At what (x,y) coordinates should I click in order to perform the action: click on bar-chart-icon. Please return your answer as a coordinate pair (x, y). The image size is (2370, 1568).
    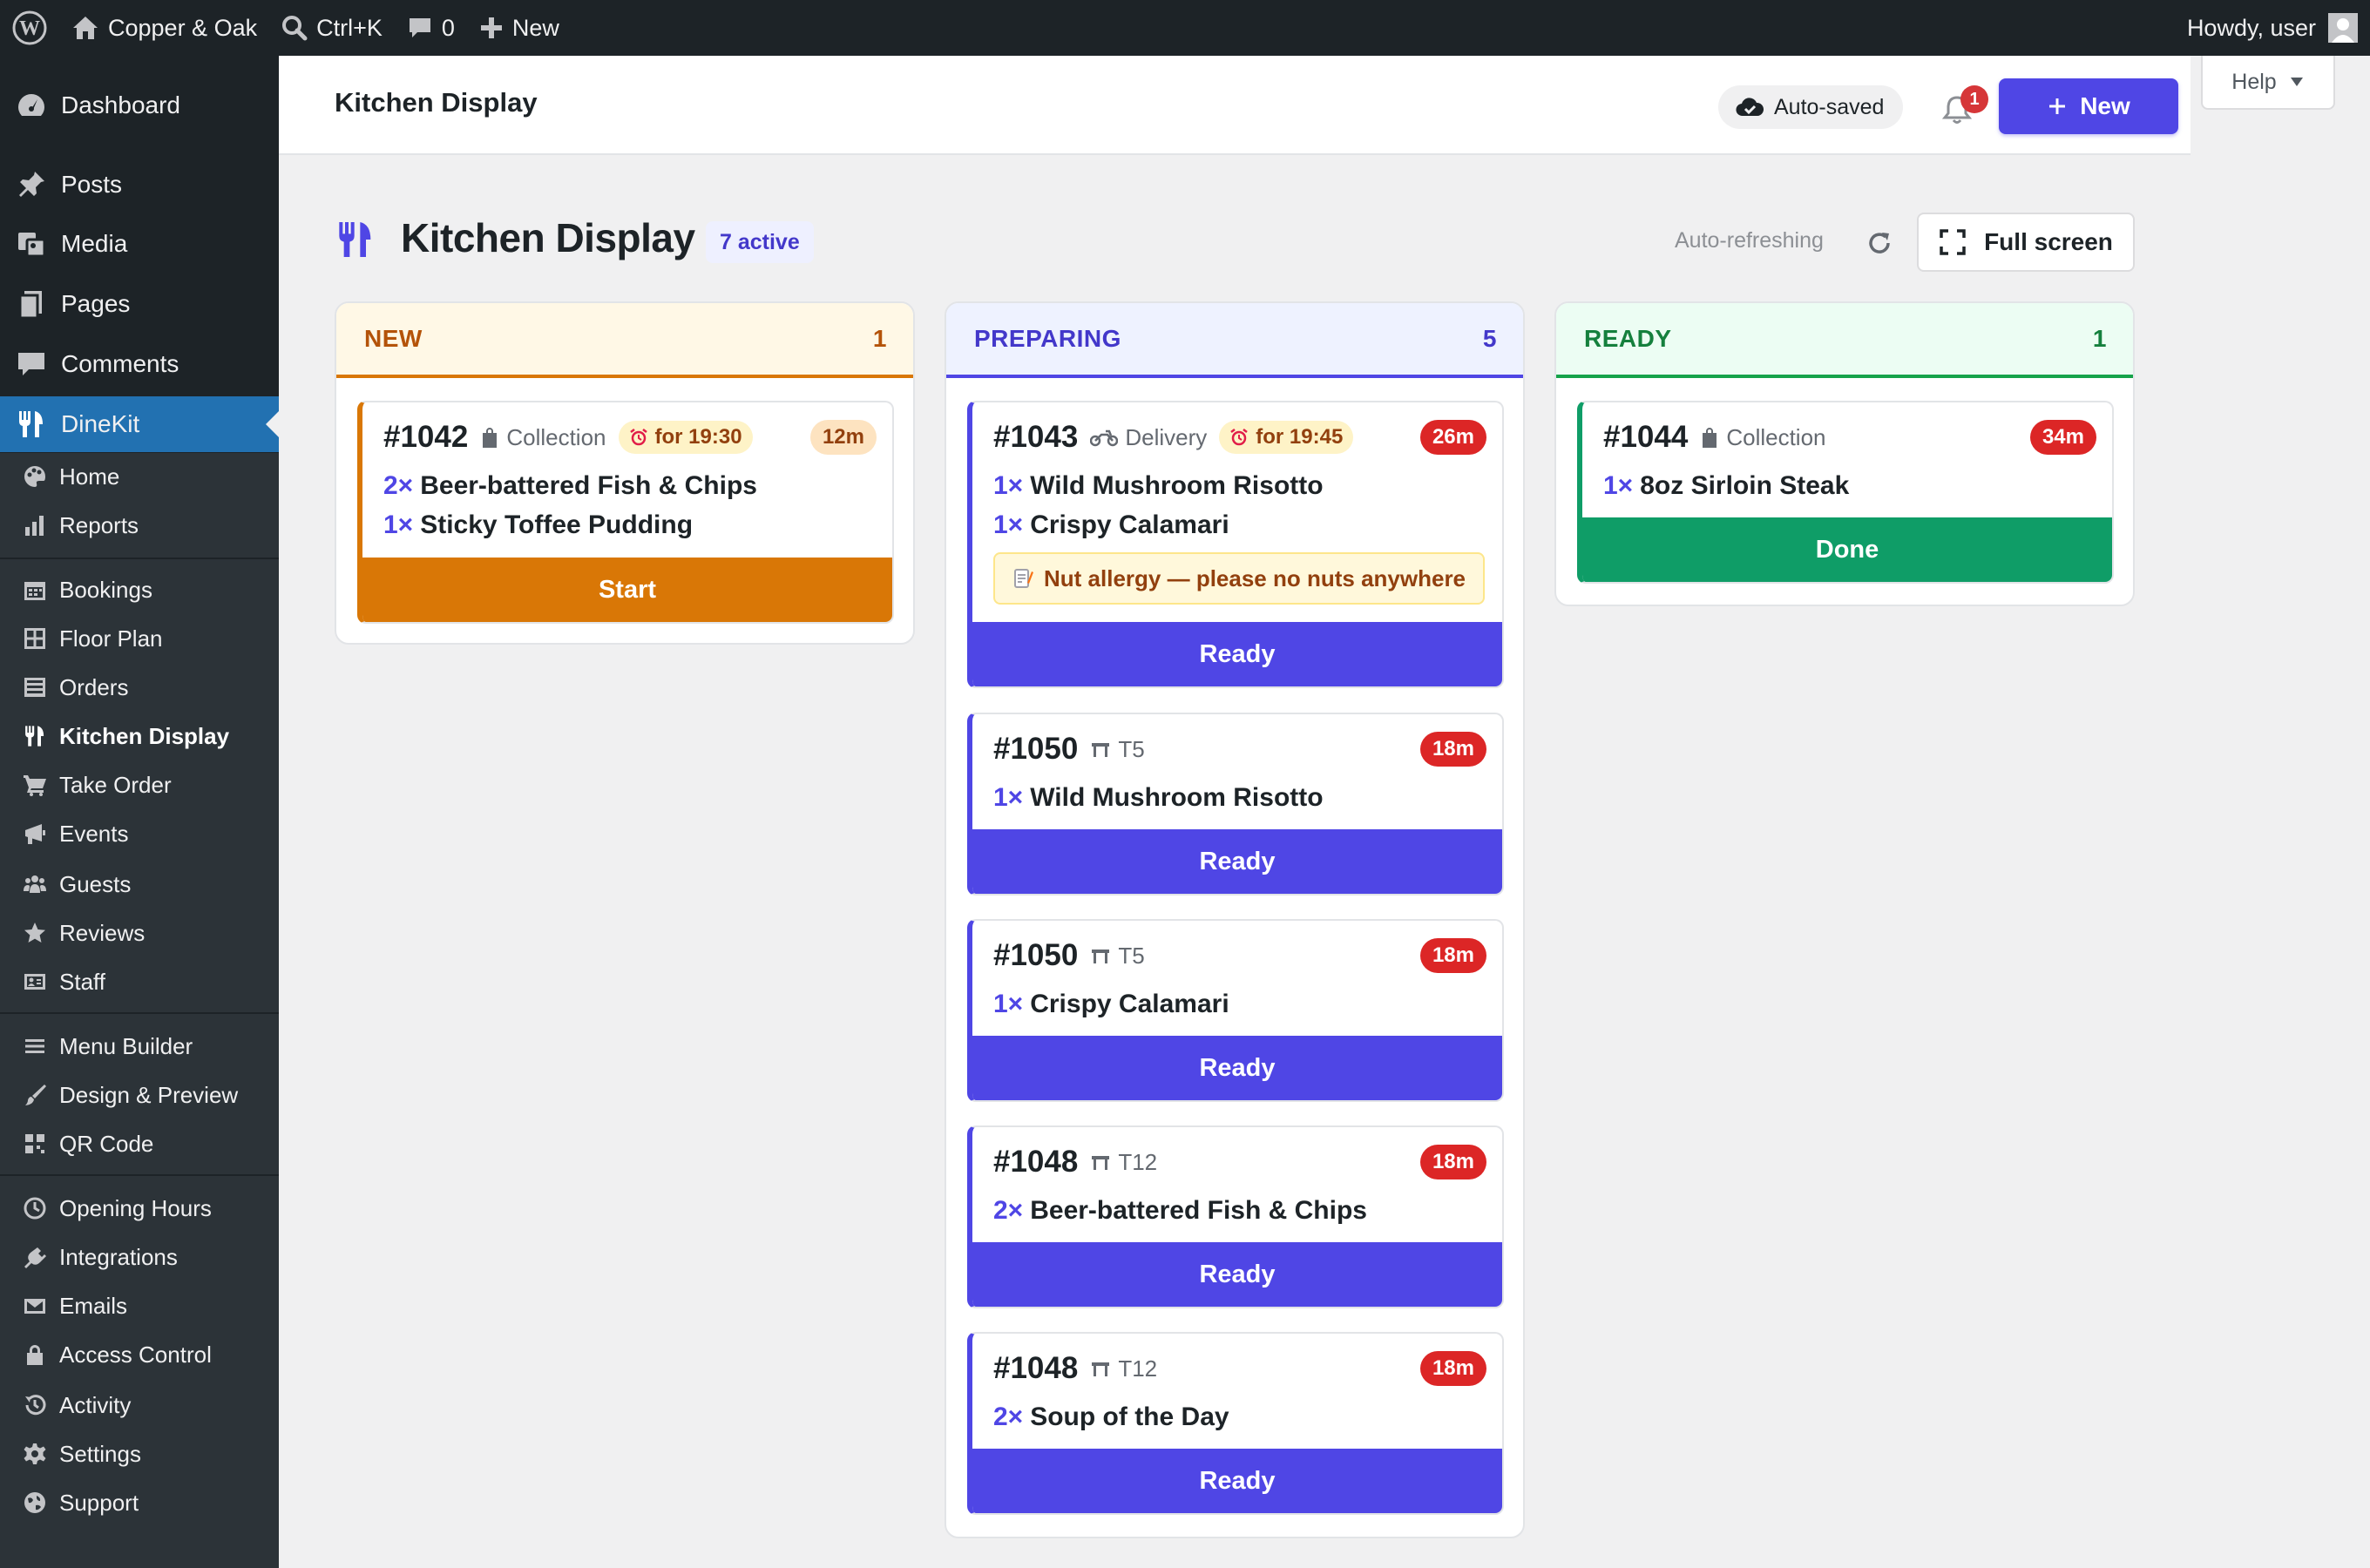
    Looking at the image, I should click on (34, 526).